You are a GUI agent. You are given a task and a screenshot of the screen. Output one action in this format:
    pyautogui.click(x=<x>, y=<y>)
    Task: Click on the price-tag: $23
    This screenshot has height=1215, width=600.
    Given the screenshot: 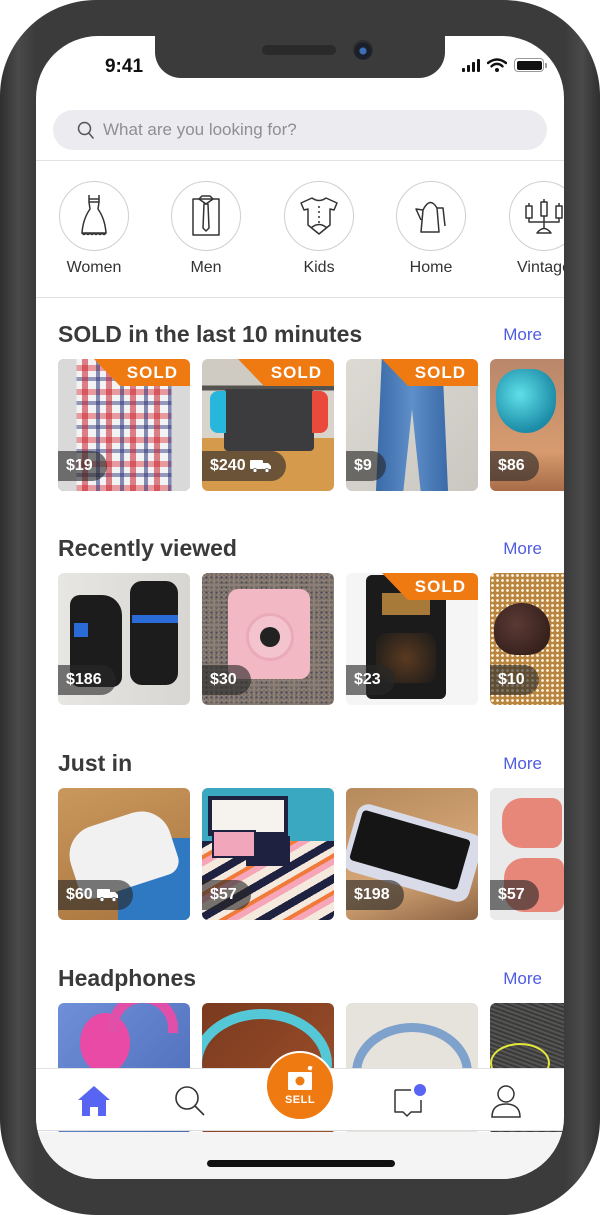 What is the action you would take?
    pyautogui.click(x=370, y=680)
    